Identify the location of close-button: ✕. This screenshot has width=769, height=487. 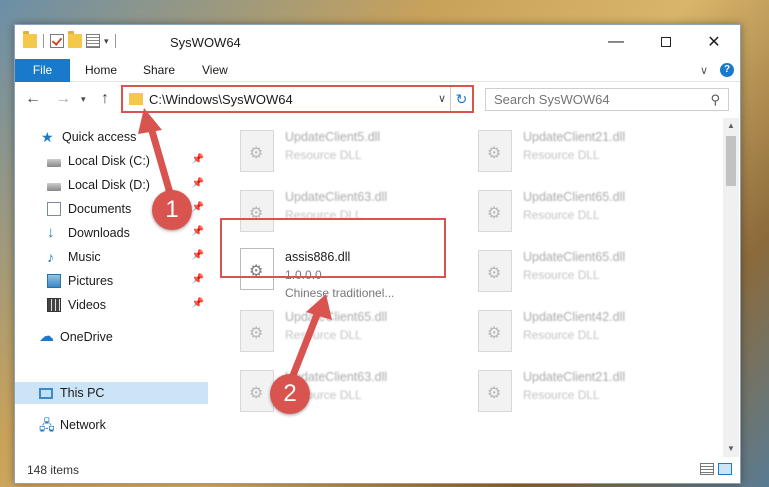
(714, 42).